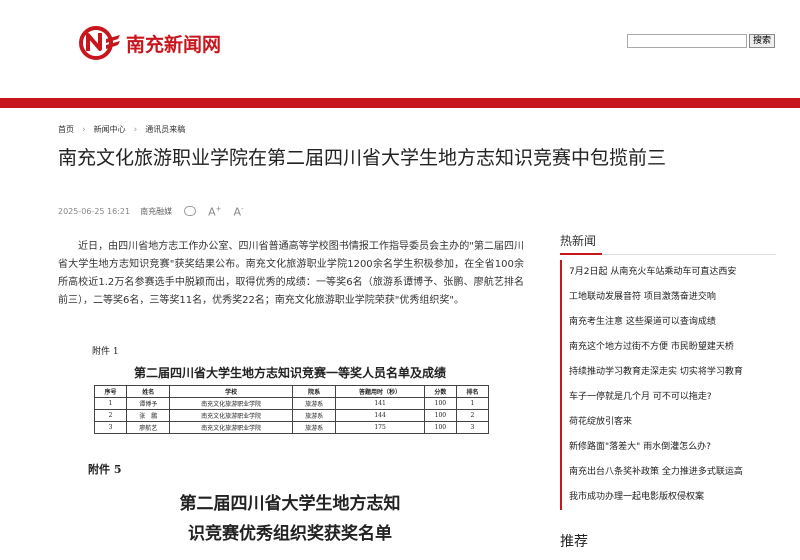 This screenshot has width=800, height=560. I want to click on col-header: 分数, so click(440, 391).